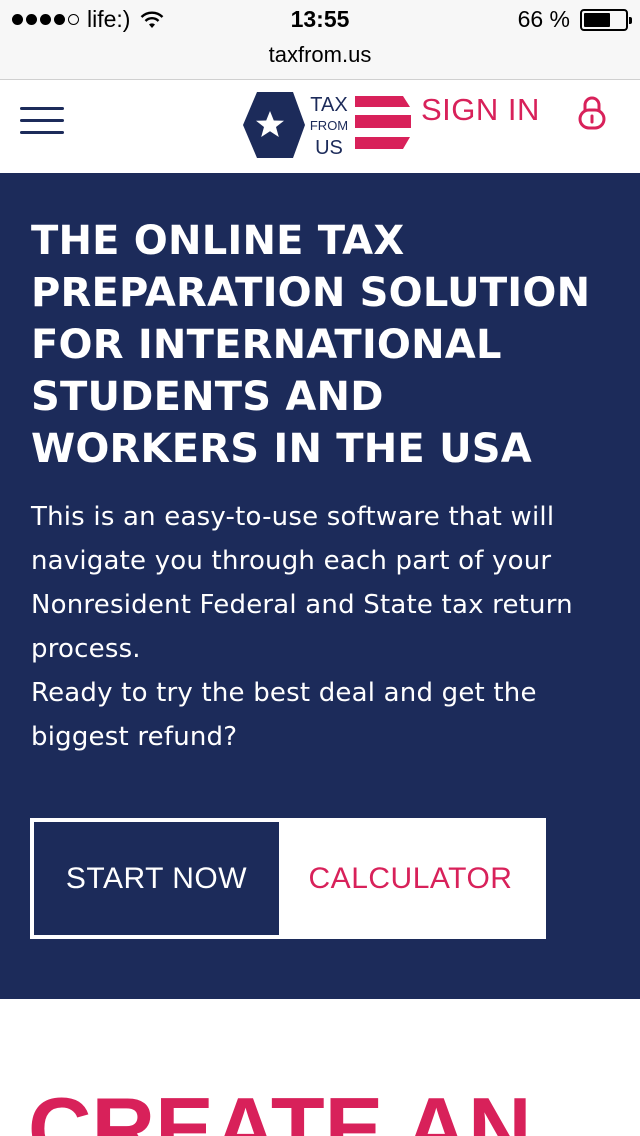 This screenshot has width=640, height=1136. Describe the element at coordinates (328, 105) in the screenshot. I see `logo-text-line1: TAX` at that location.